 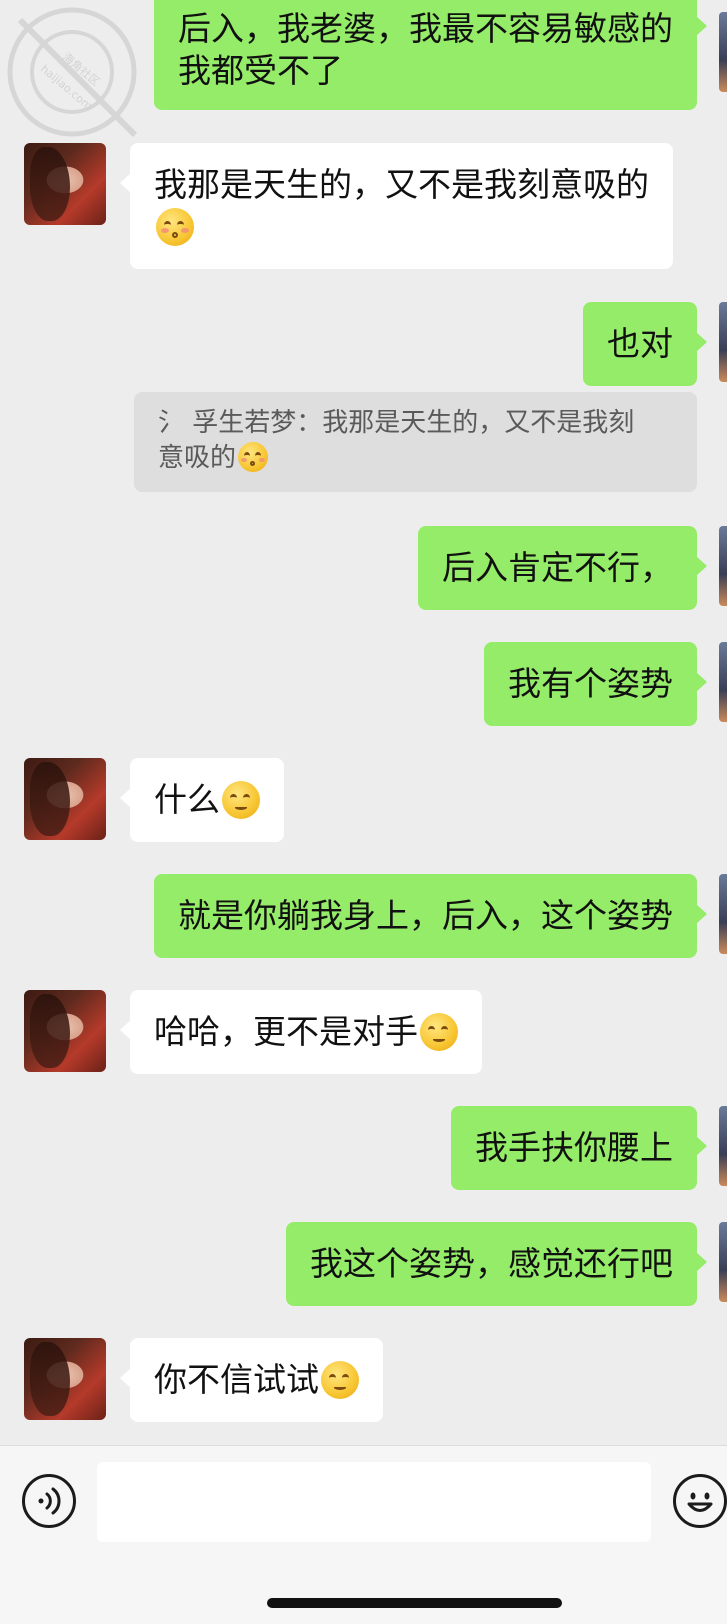 What do you see at coordinates (197, 458) in the screenshot?
I see `quote-text: 意吸的` at bounding box center [197, 458].